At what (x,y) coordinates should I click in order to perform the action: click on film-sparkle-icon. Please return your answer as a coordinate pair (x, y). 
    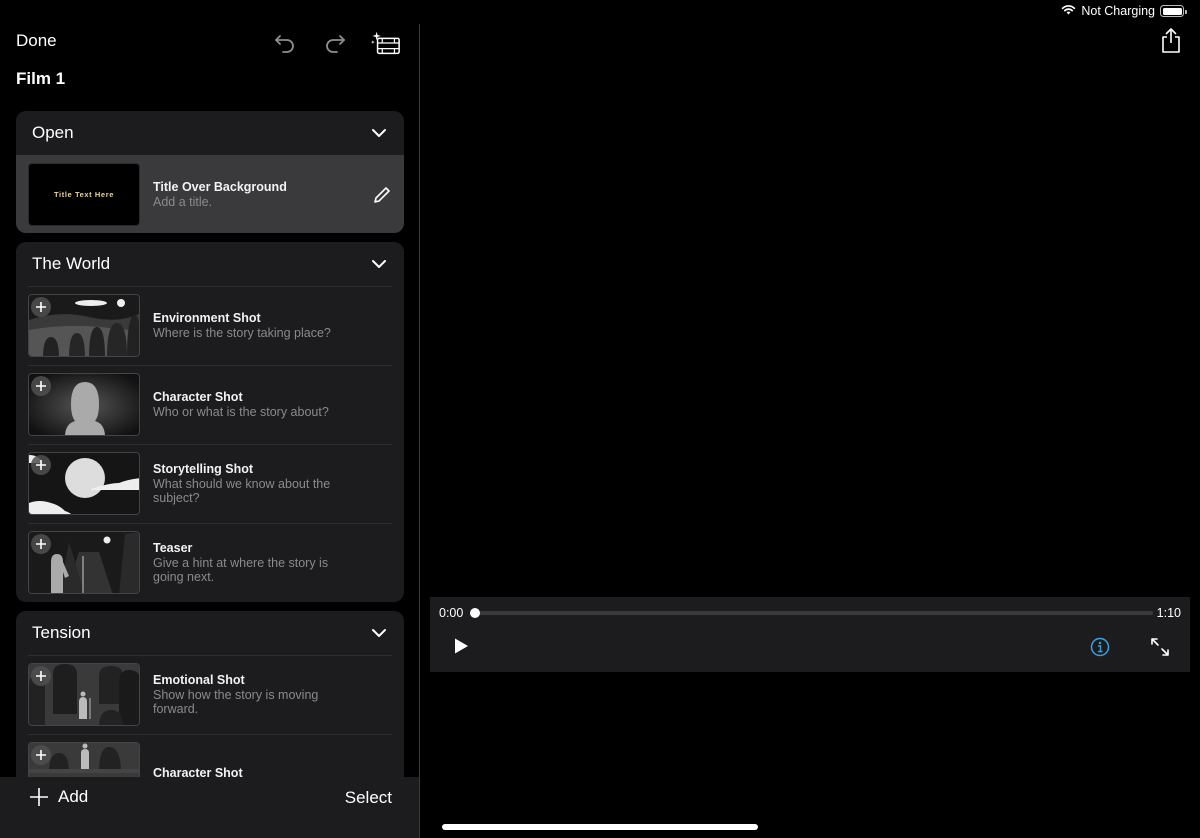
    Looking at the image, I should click on (386, 43).